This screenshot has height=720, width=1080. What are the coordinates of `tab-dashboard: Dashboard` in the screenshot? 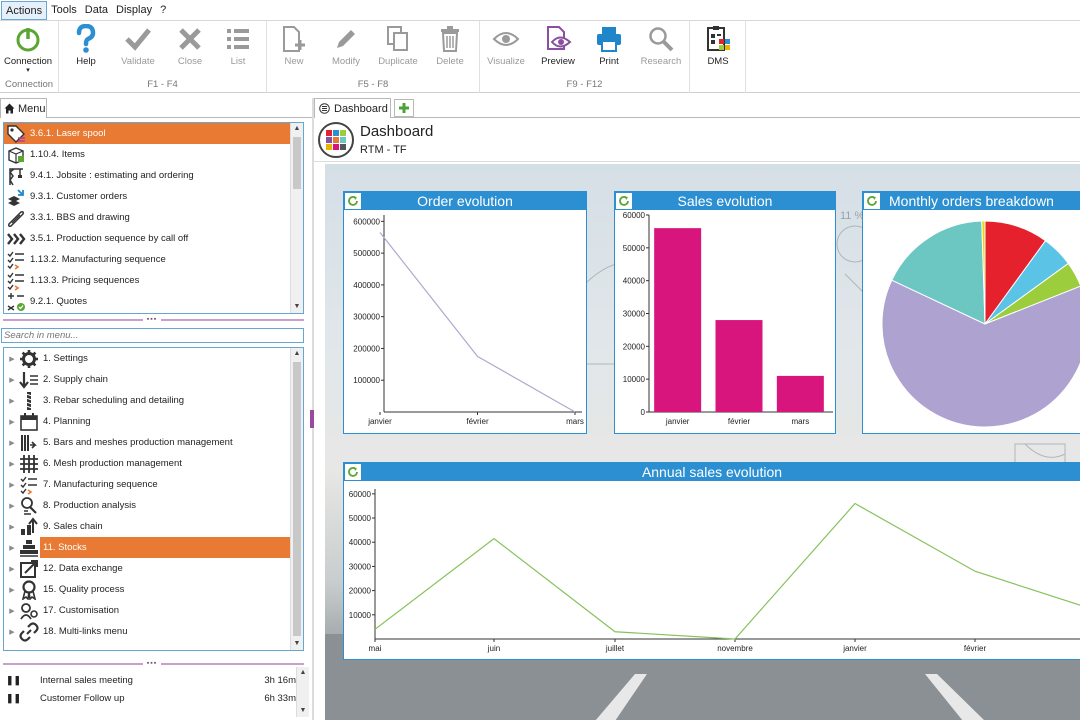 It's located at (352, 108).